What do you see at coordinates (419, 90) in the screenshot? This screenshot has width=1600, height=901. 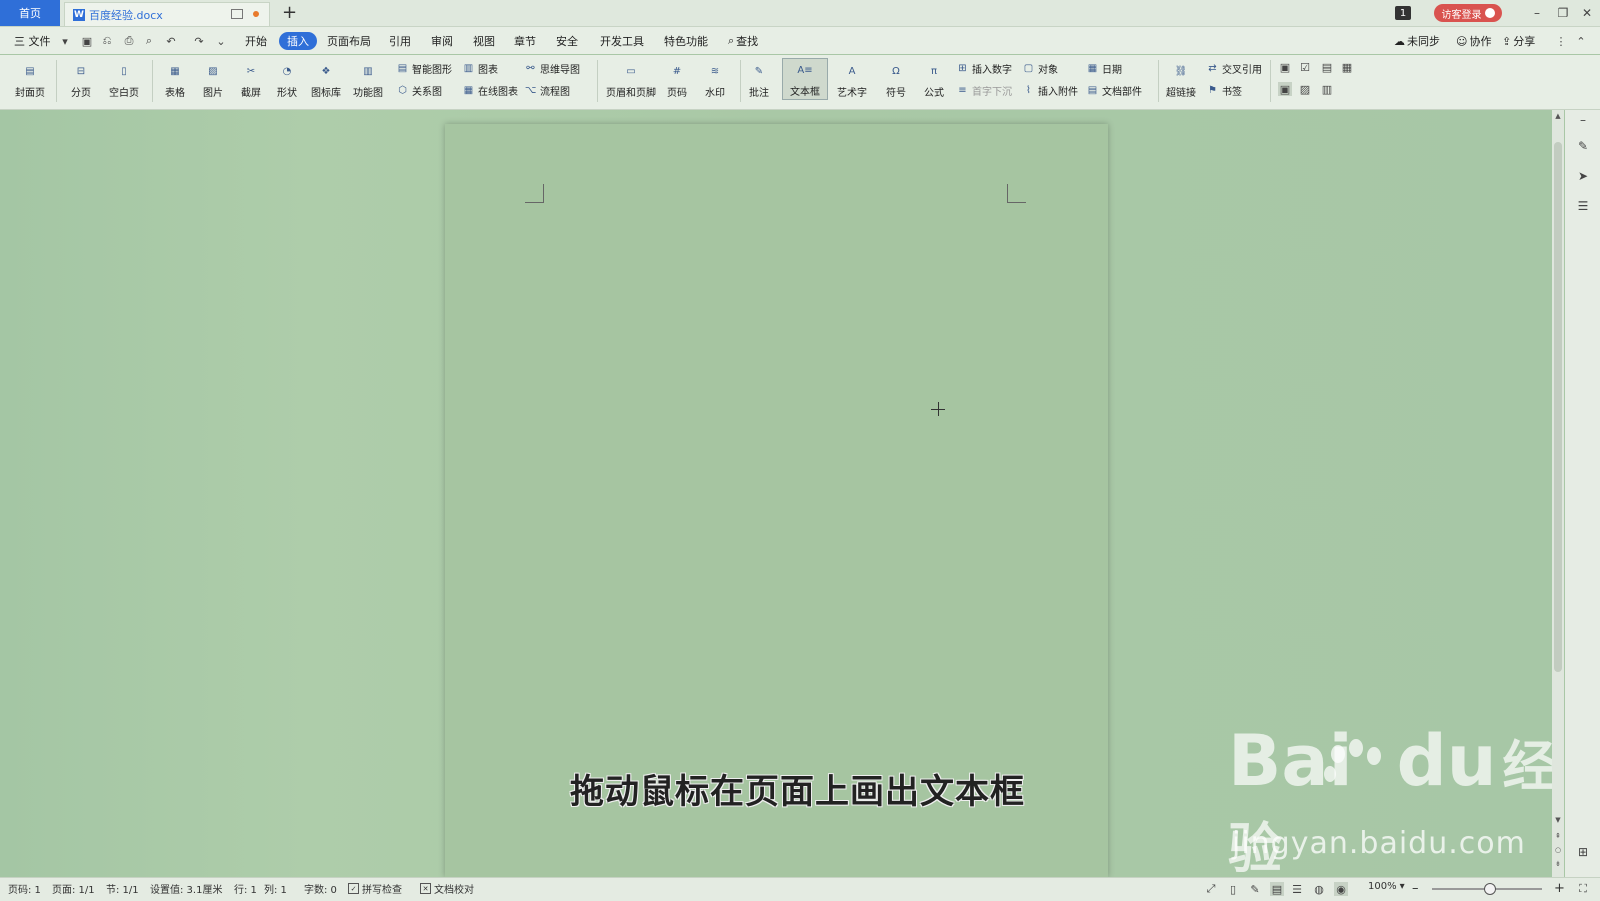 I see `relation-chart-button: ⬡ 关系图` at bounding box center [419, 90].